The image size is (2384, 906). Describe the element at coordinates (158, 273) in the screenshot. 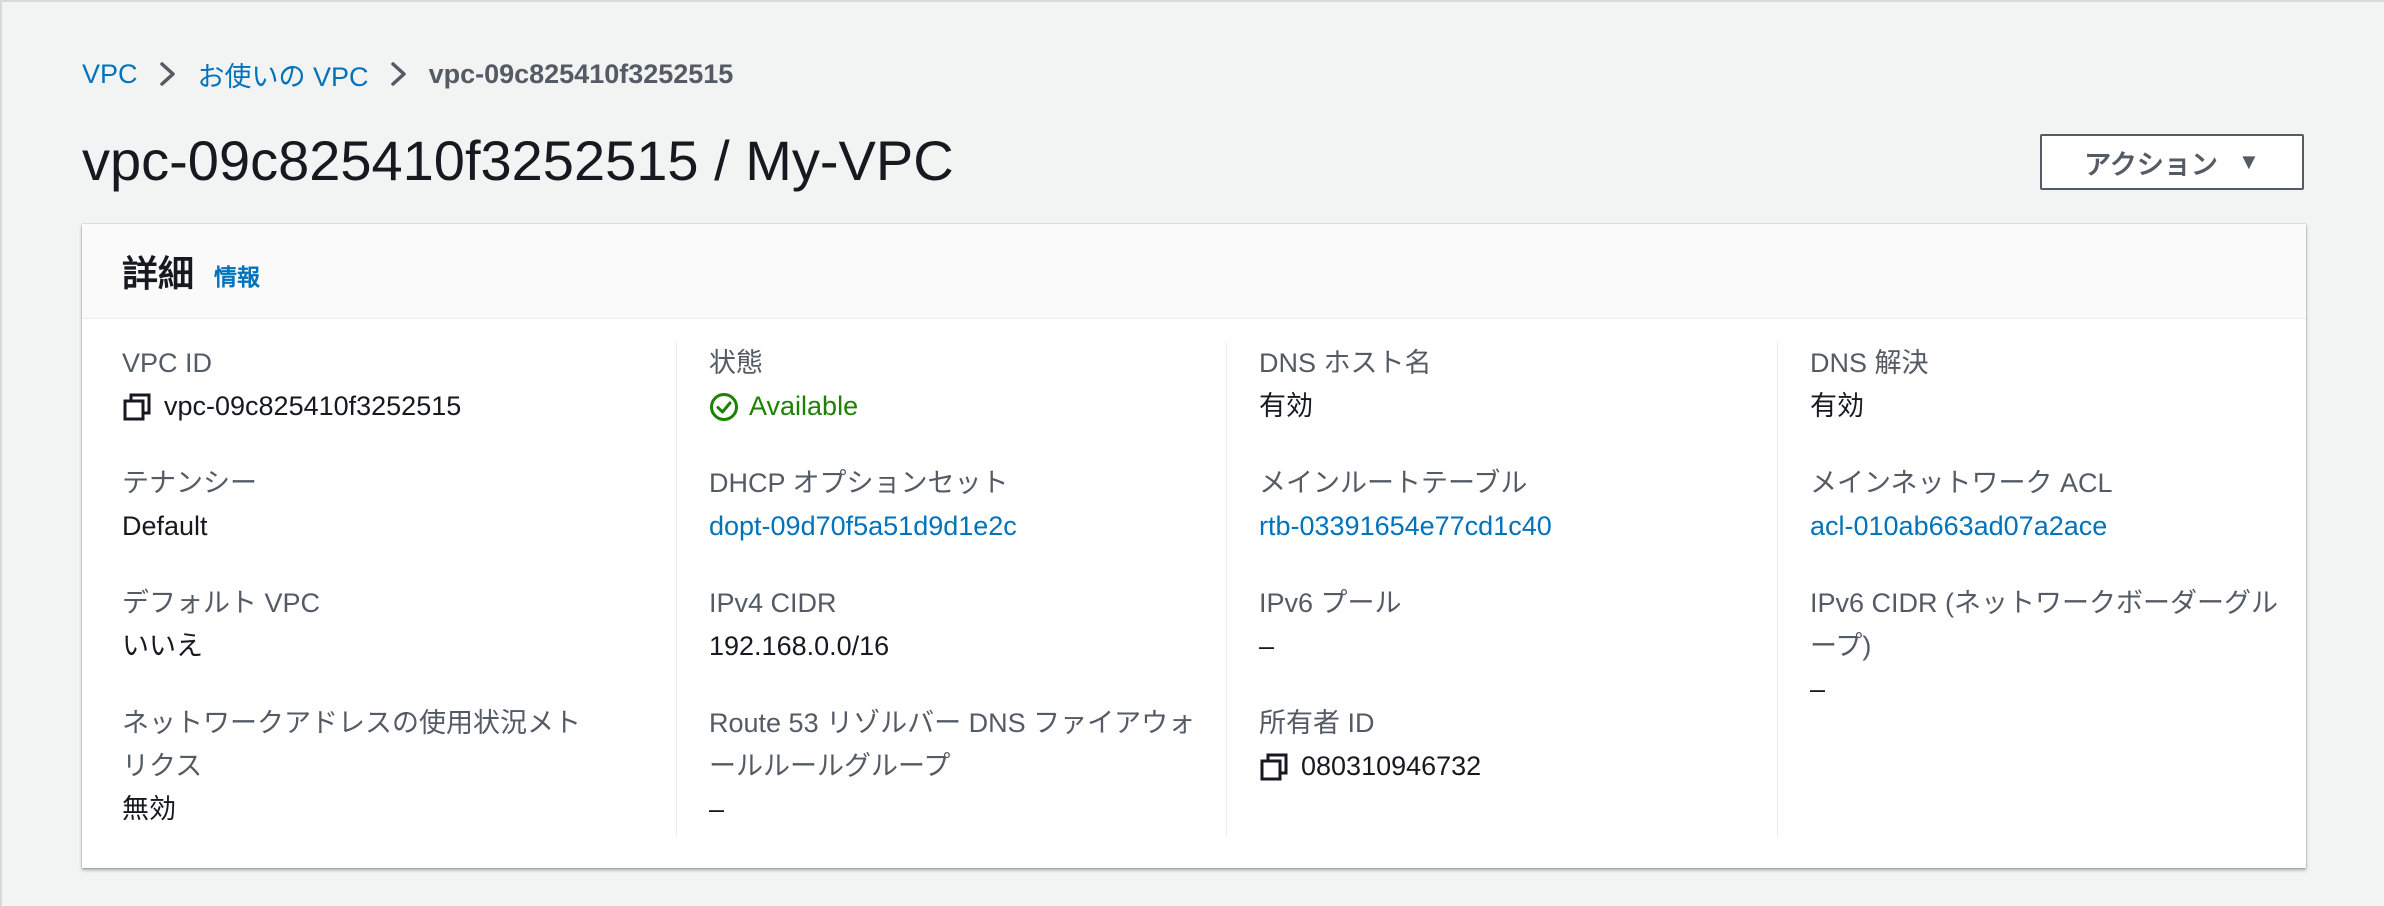

I see `details-title: 詳細` at that location.